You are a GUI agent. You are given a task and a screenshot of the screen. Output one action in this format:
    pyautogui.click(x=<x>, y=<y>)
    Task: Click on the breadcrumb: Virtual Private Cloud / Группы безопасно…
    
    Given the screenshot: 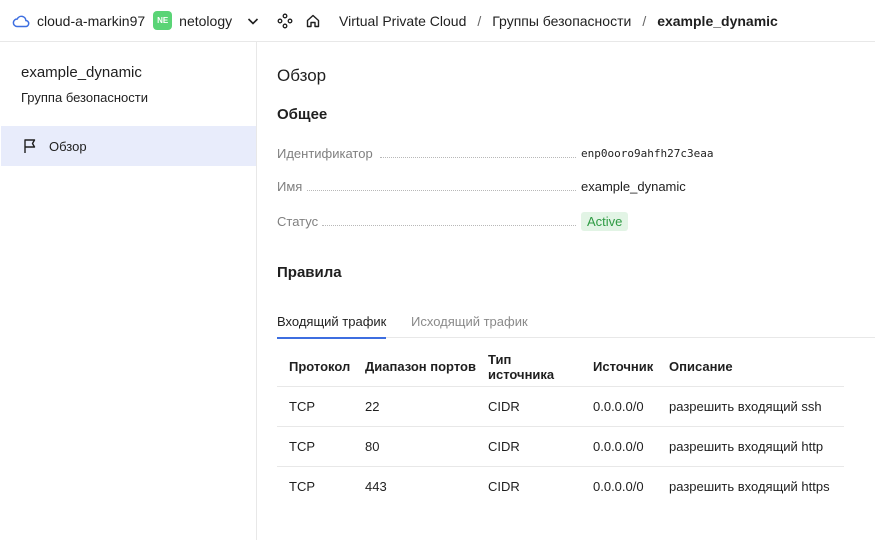 What is the action you would take?
    pyautogui.click(x=521, y=21)
    